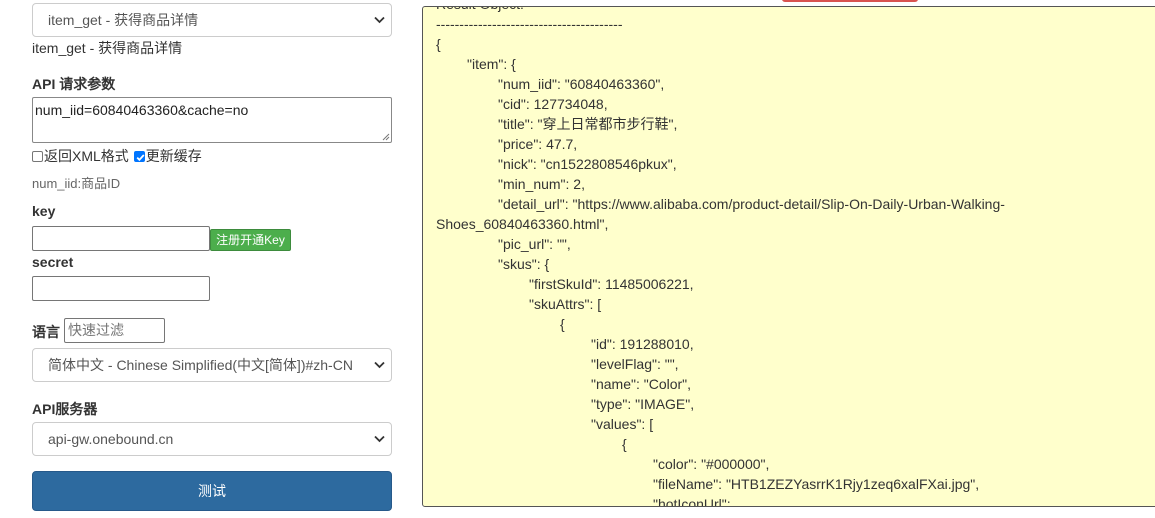 The width and height of the screenshot is (1155, 518). I want to click on server-select: api-gw.onebound.cn, so click(212, 439).